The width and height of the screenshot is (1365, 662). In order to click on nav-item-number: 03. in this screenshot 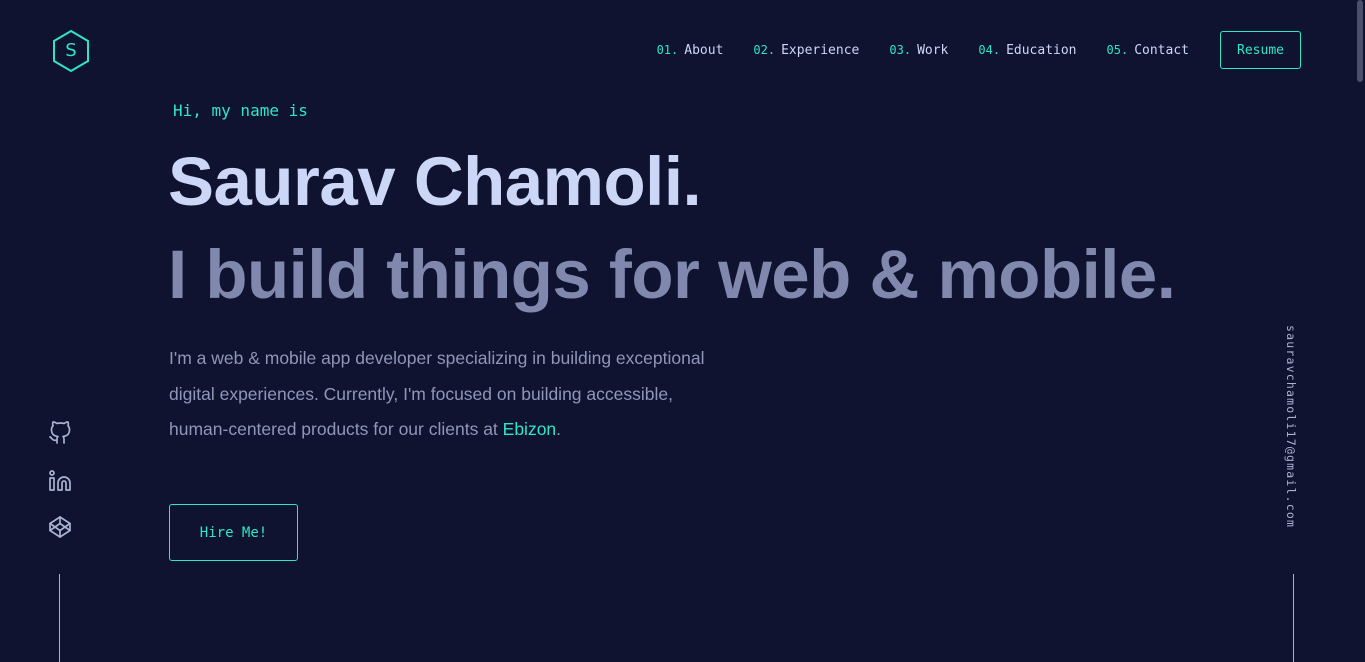, I will do `click(900, 49)`.